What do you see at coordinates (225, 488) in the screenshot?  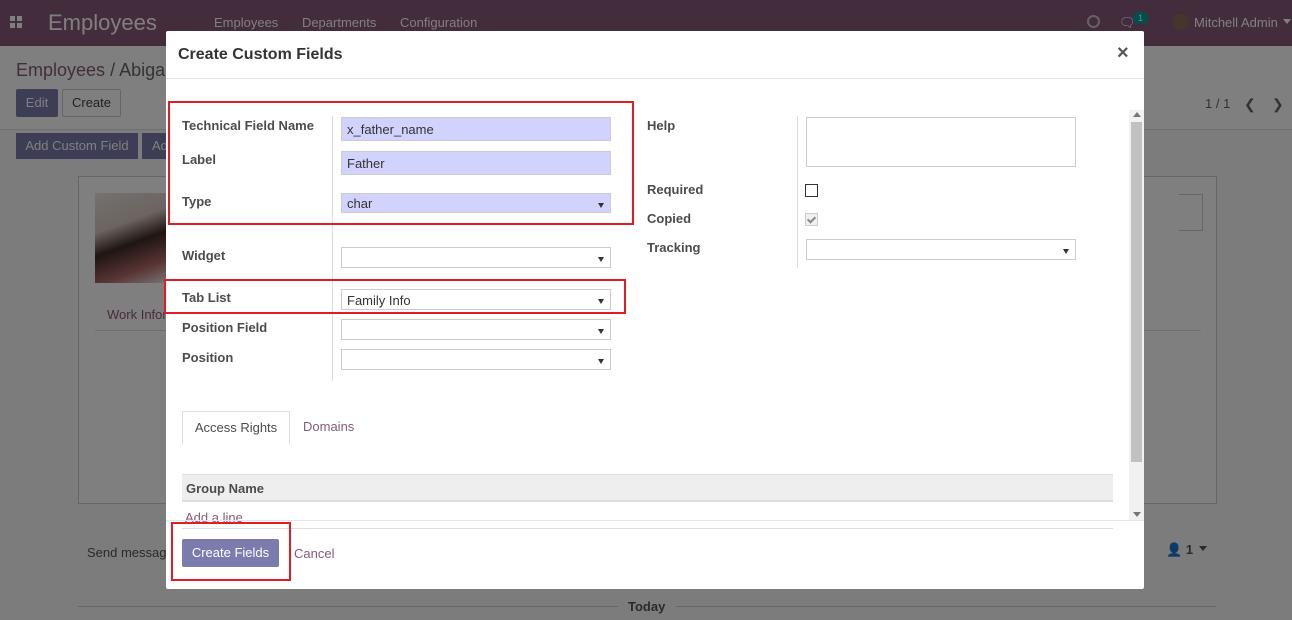 I see `column-group-name: Group Name` at bounding box center [225, 488].